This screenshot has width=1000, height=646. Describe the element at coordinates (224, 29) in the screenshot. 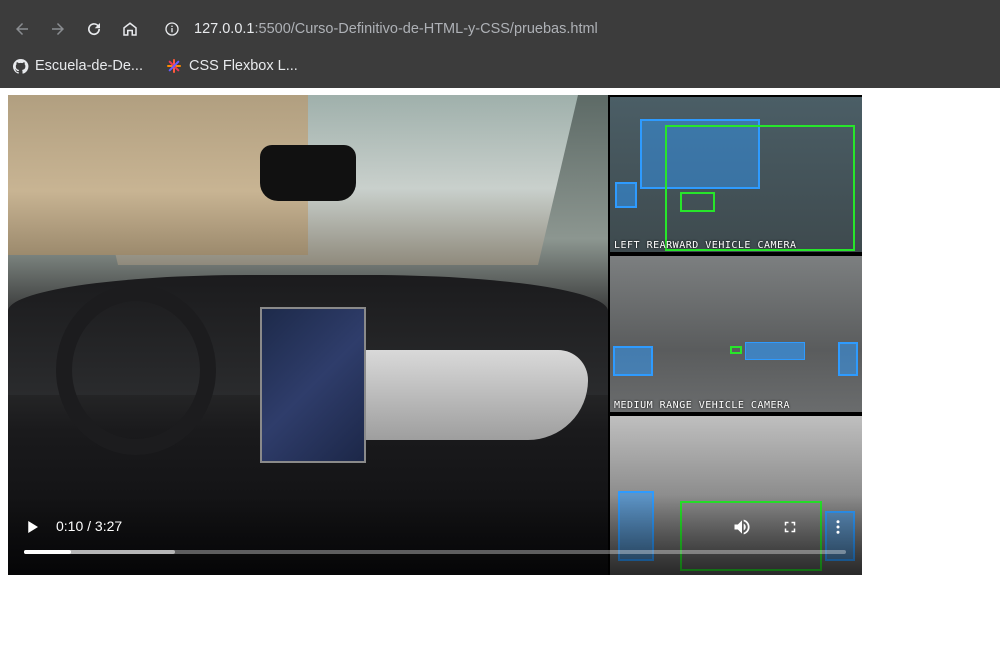

I see `url-host: 127.0.0.1` at that location.